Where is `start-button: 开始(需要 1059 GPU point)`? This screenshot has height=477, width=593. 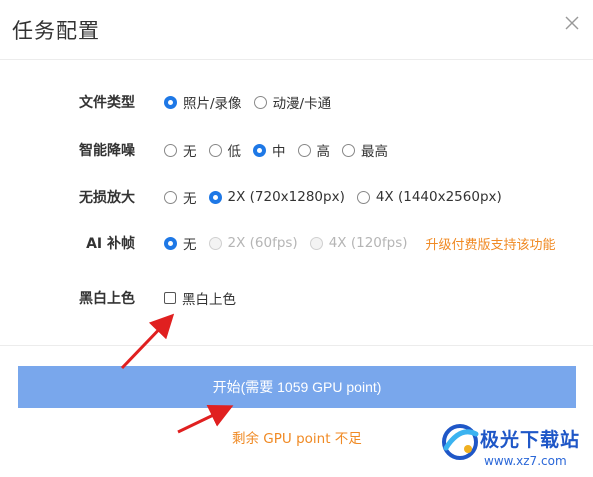
start-button: 开始(需要 1059 GPU point) is located at coordinates (297, 387).